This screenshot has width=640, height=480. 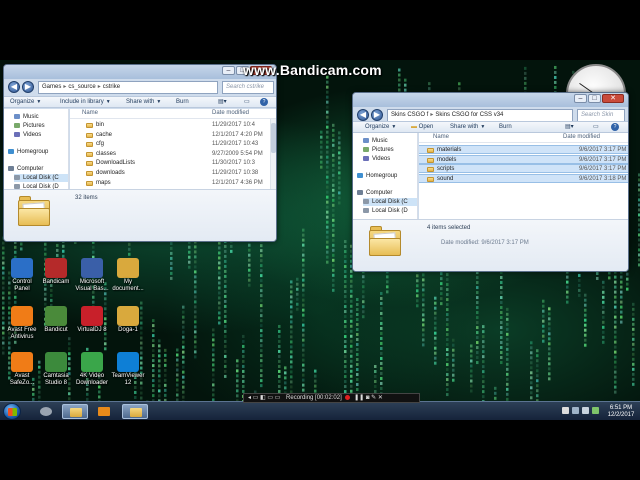 I want to click on clock: 6:51 PM 12/2/2017, so click(x=621, y=412).